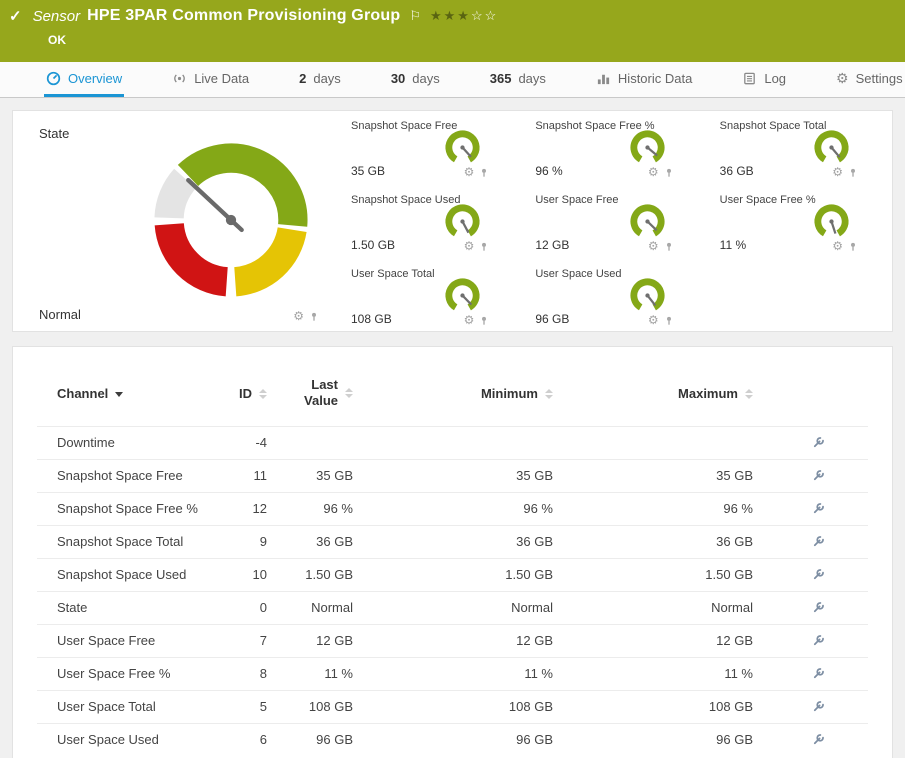 This screenshot has height=758, width=905. Describe the element at coordinates (420, 171) in the screenshot. I see `mini-gauge-footer: 35 GB ⚙` at that location.